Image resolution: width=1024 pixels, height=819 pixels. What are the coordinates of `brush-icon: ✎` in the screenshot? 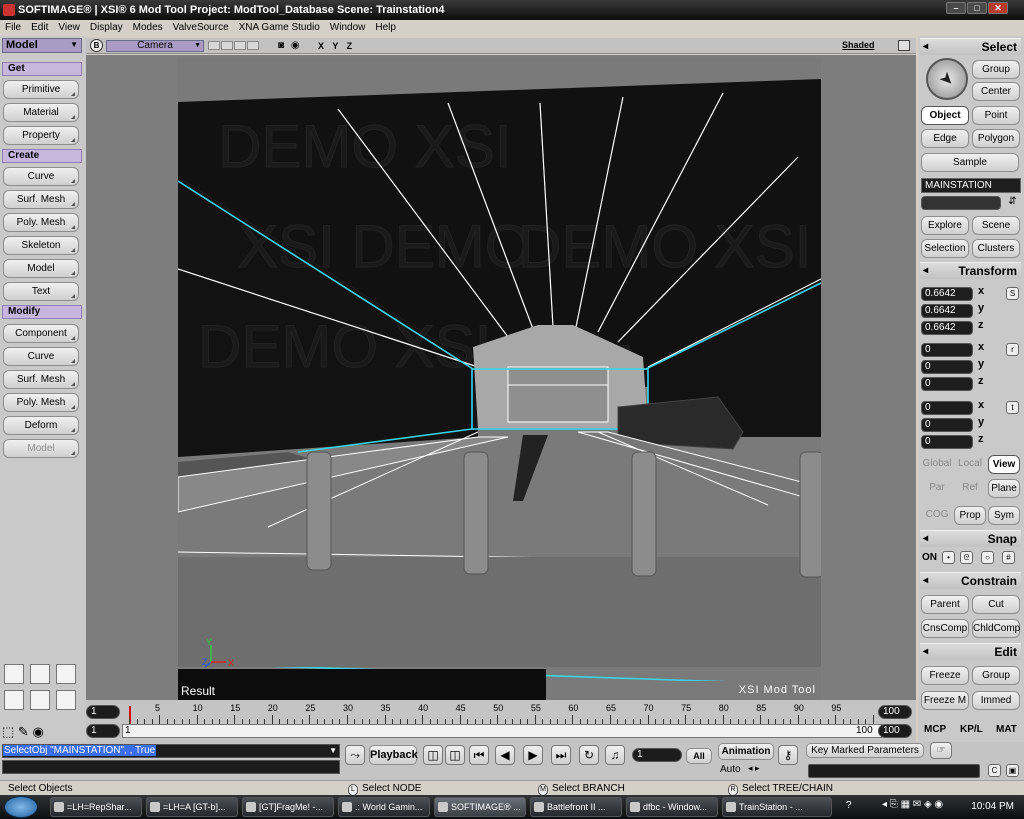 It's located at (23, 731).